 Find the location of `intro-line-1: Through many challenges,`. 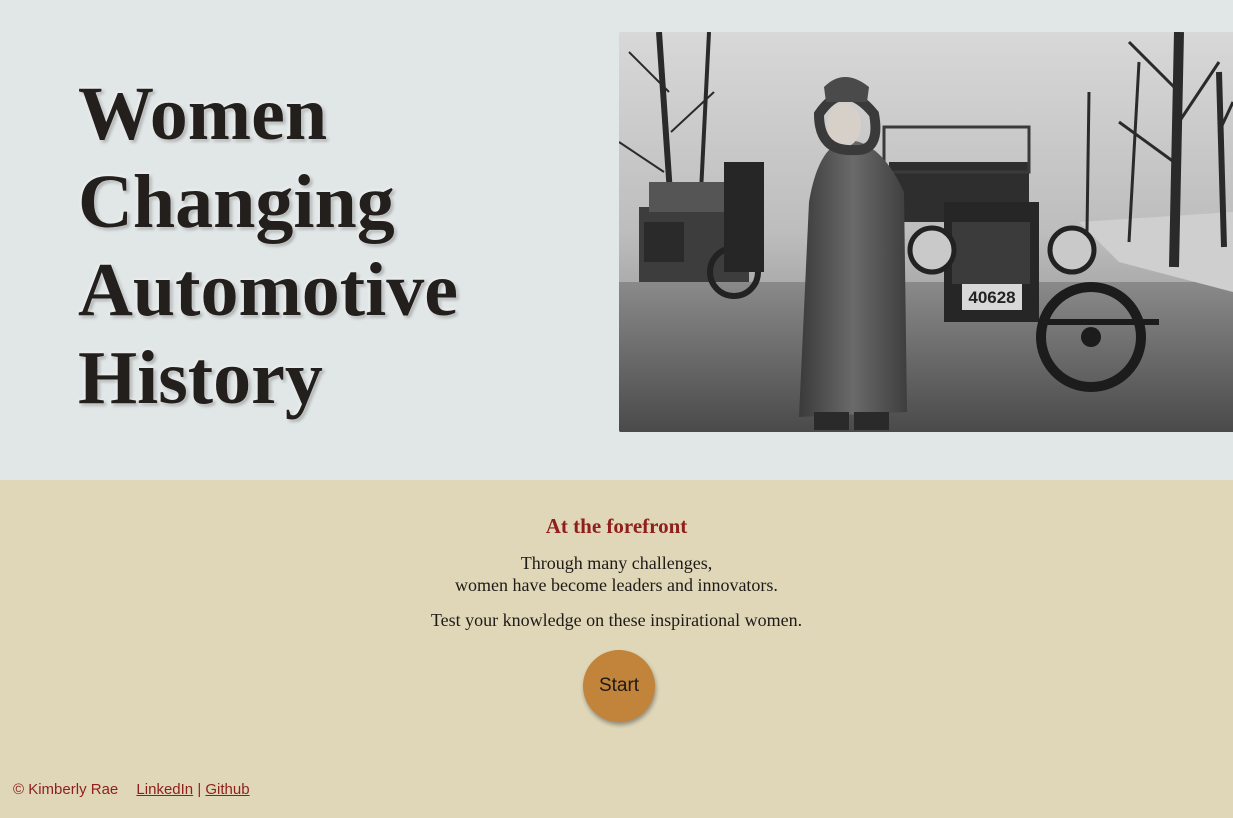

intro-line-1: Through many challenges, is located at coordinates (616, 563).